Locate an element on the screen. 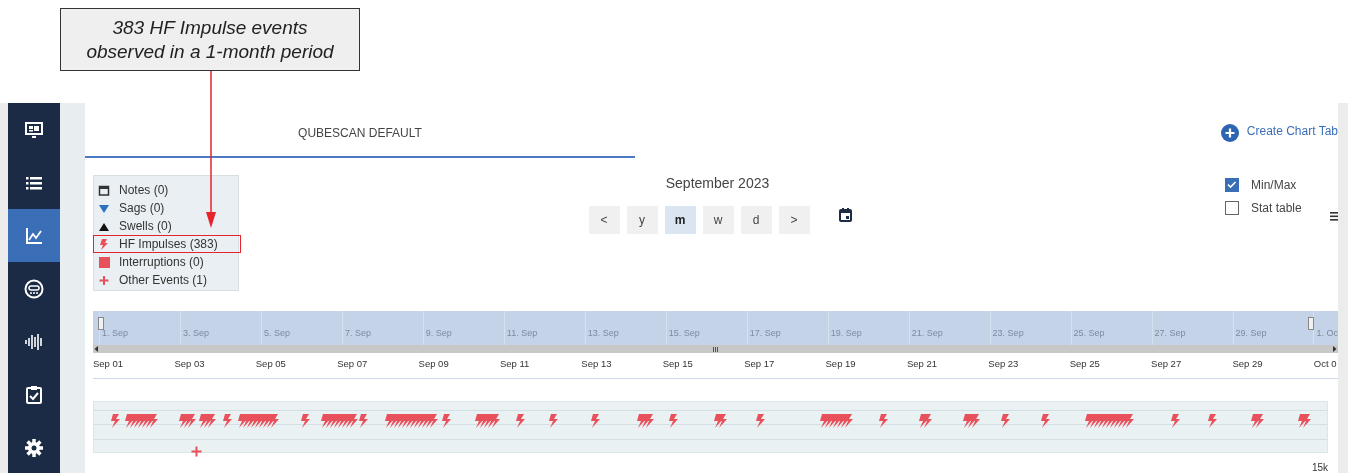 This screenshot has width=1348, height=473. period-button: > is located at coordinates (794, 220).